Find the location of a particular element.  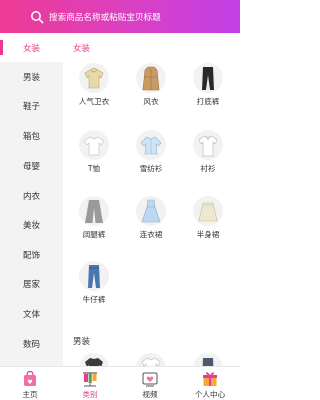

search-input: 搜索商品名称或粘贴宝贝标题 is located at coordinates (125, 16).